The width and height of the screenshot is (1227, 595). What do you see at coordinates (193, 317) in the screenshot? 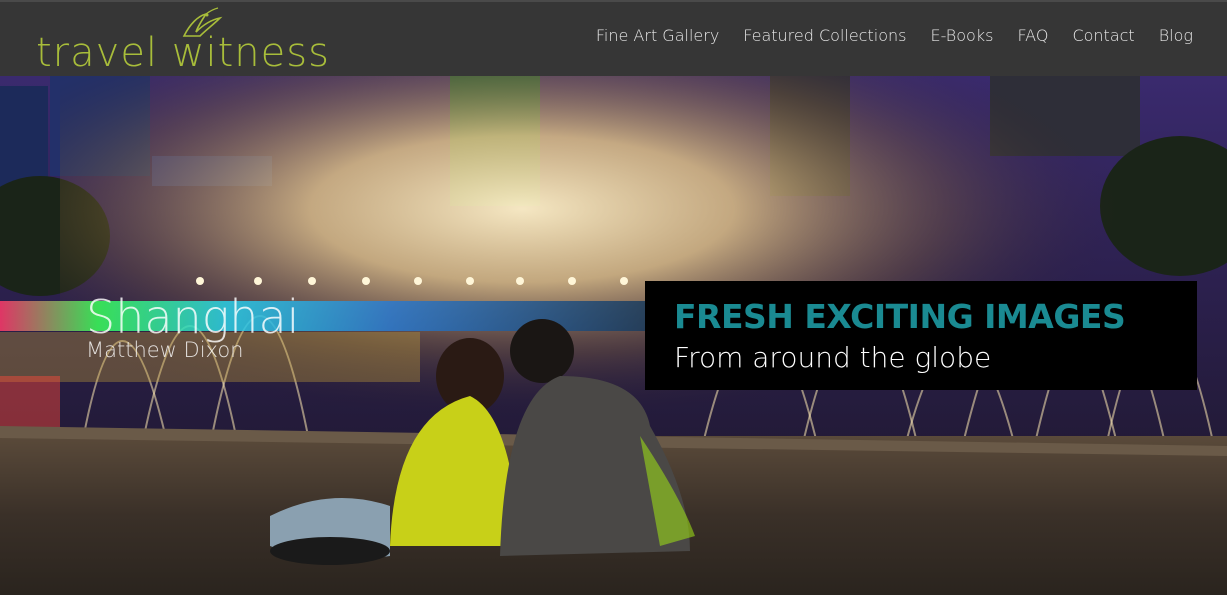
I see `caption-title: Shanghai` at bounding box center [193, 317].